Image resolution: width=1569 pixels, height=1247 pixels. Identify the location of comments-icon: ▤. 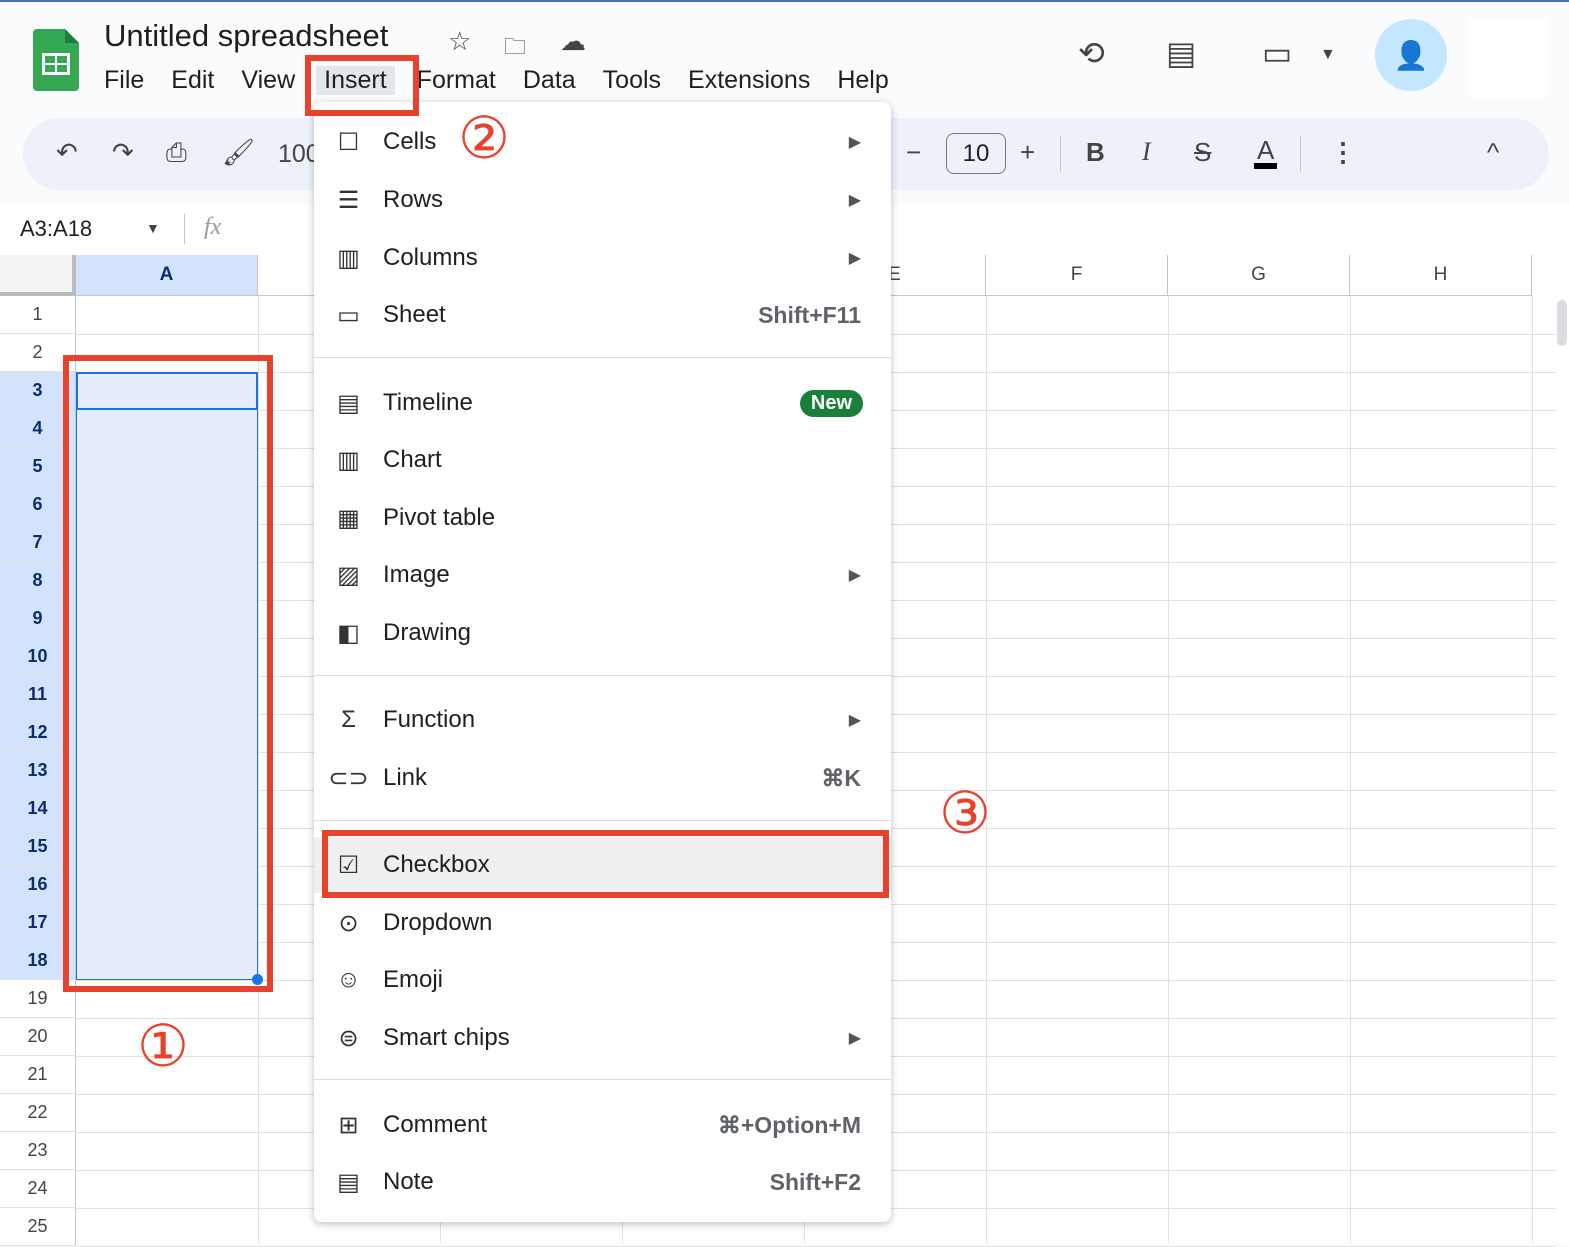
(1181, 53).